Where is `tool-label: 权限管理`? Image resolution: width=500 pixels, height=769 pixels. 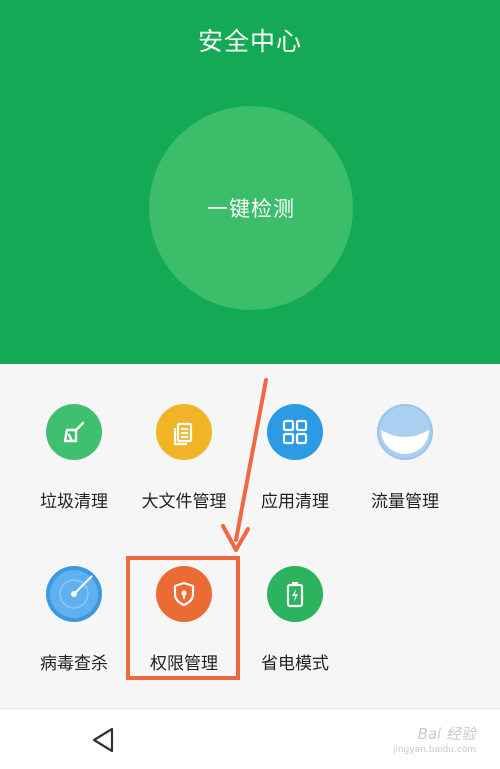
tool-label: 权限管理 is located at coordinates (184, 664).